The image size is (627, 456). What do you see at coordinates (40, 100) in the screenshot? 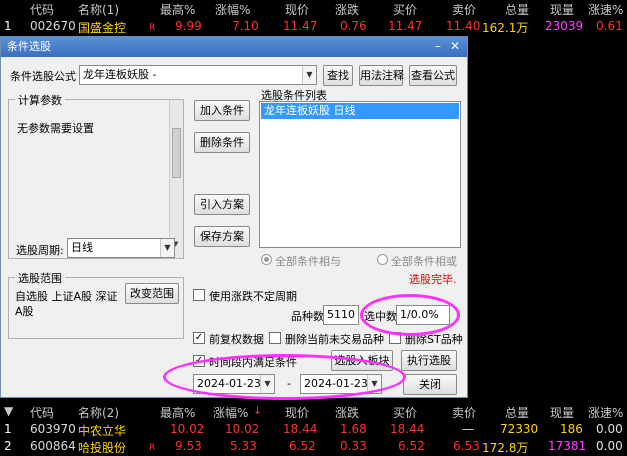
I see `params-title: 计算参数` at bounding box center [40, 100].